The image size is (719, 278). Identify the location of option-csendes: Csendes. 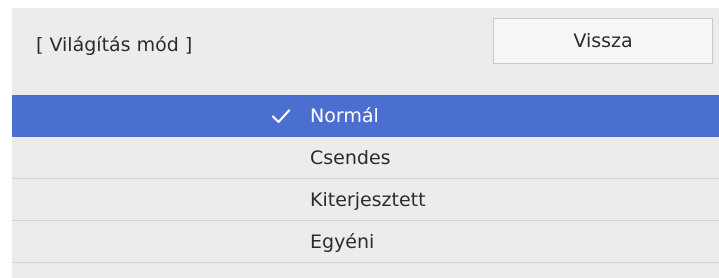
(365, 158).